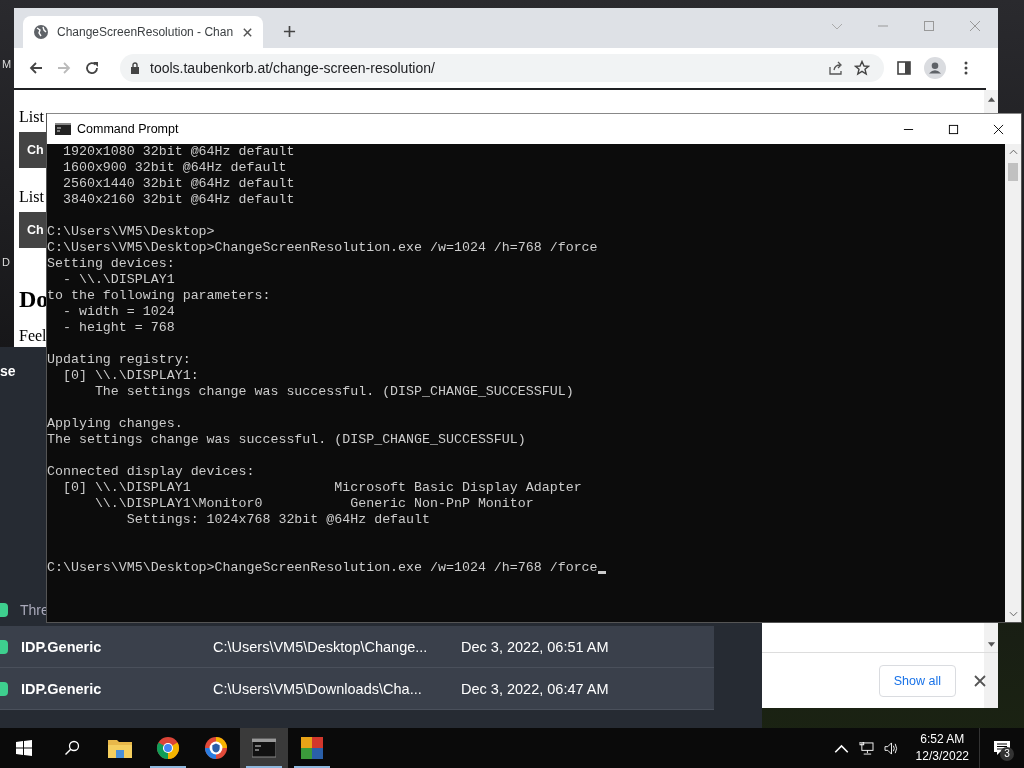 This screenshot has height=768, width=1024. I want to click on globe-icon, so click(41, 32).